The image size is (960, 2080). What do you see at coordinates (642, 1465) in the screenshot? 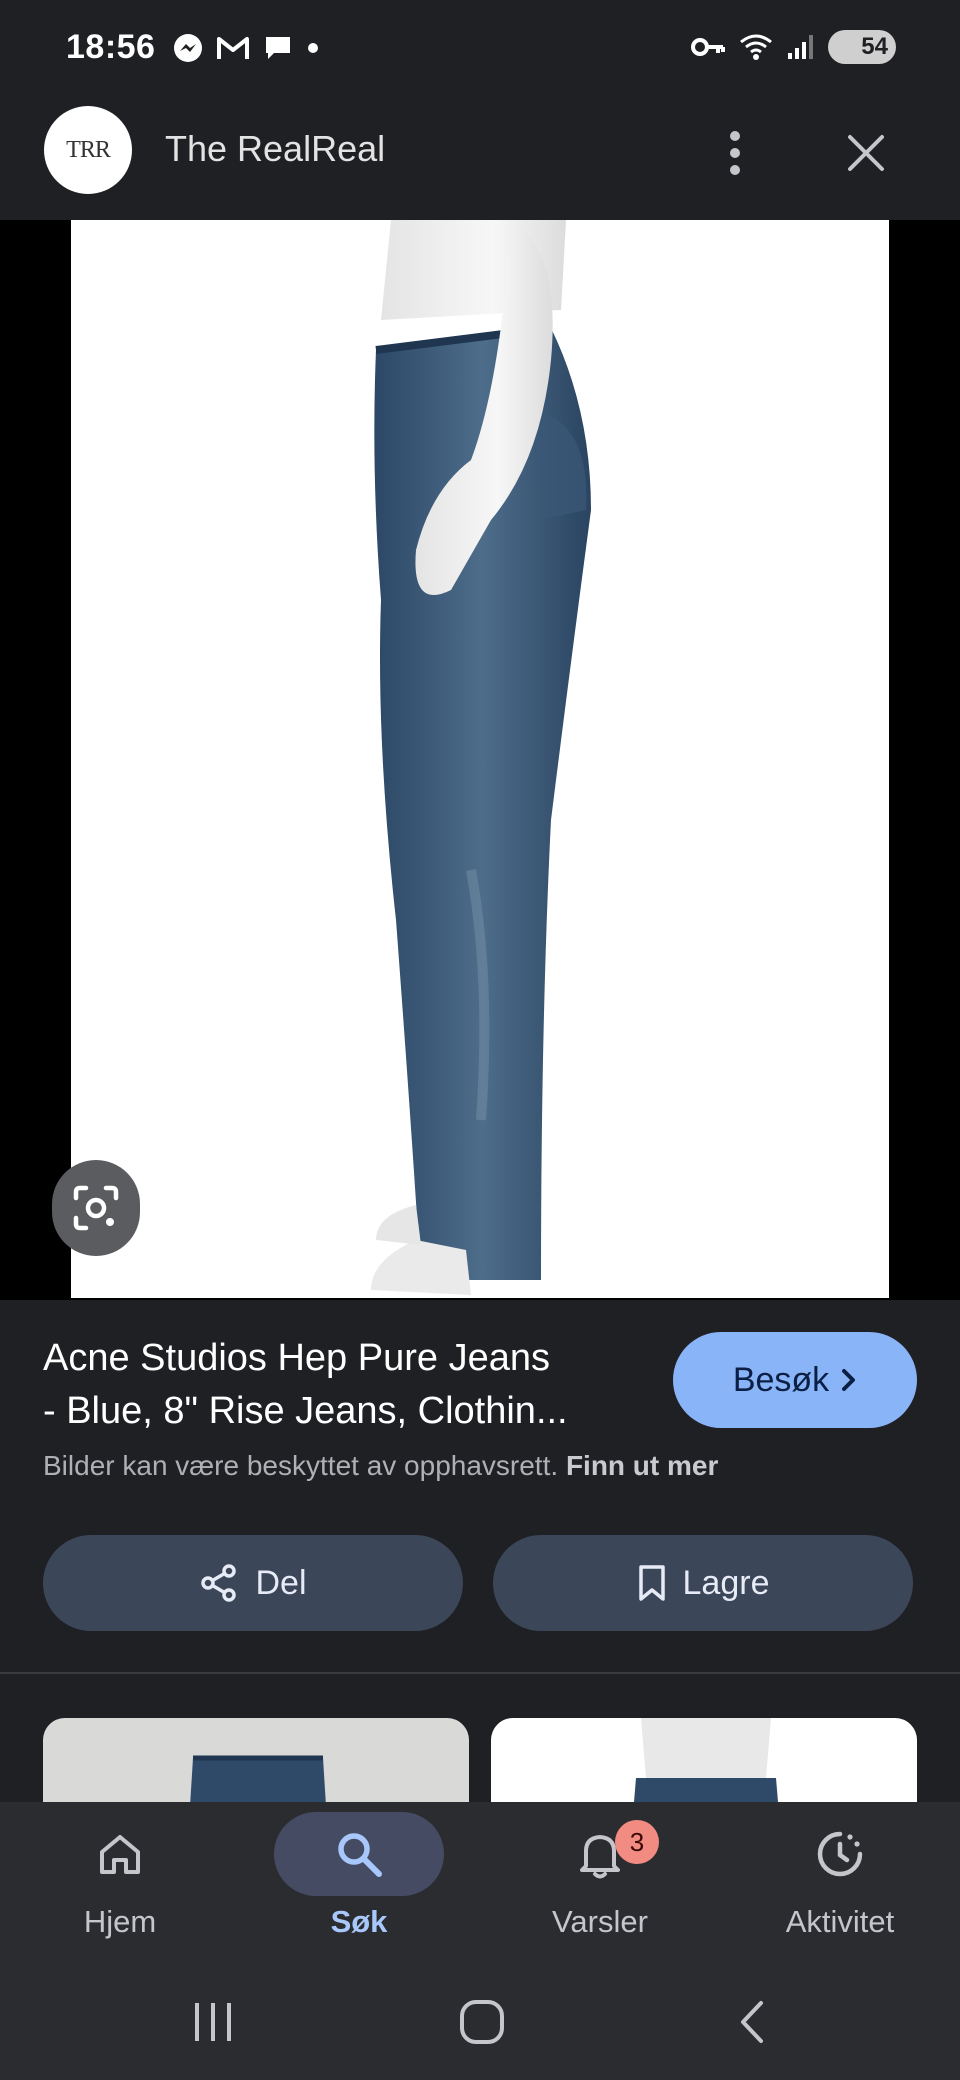
I see `learn-more-link: Finn ut mer` at bounding box center [642, 1465].